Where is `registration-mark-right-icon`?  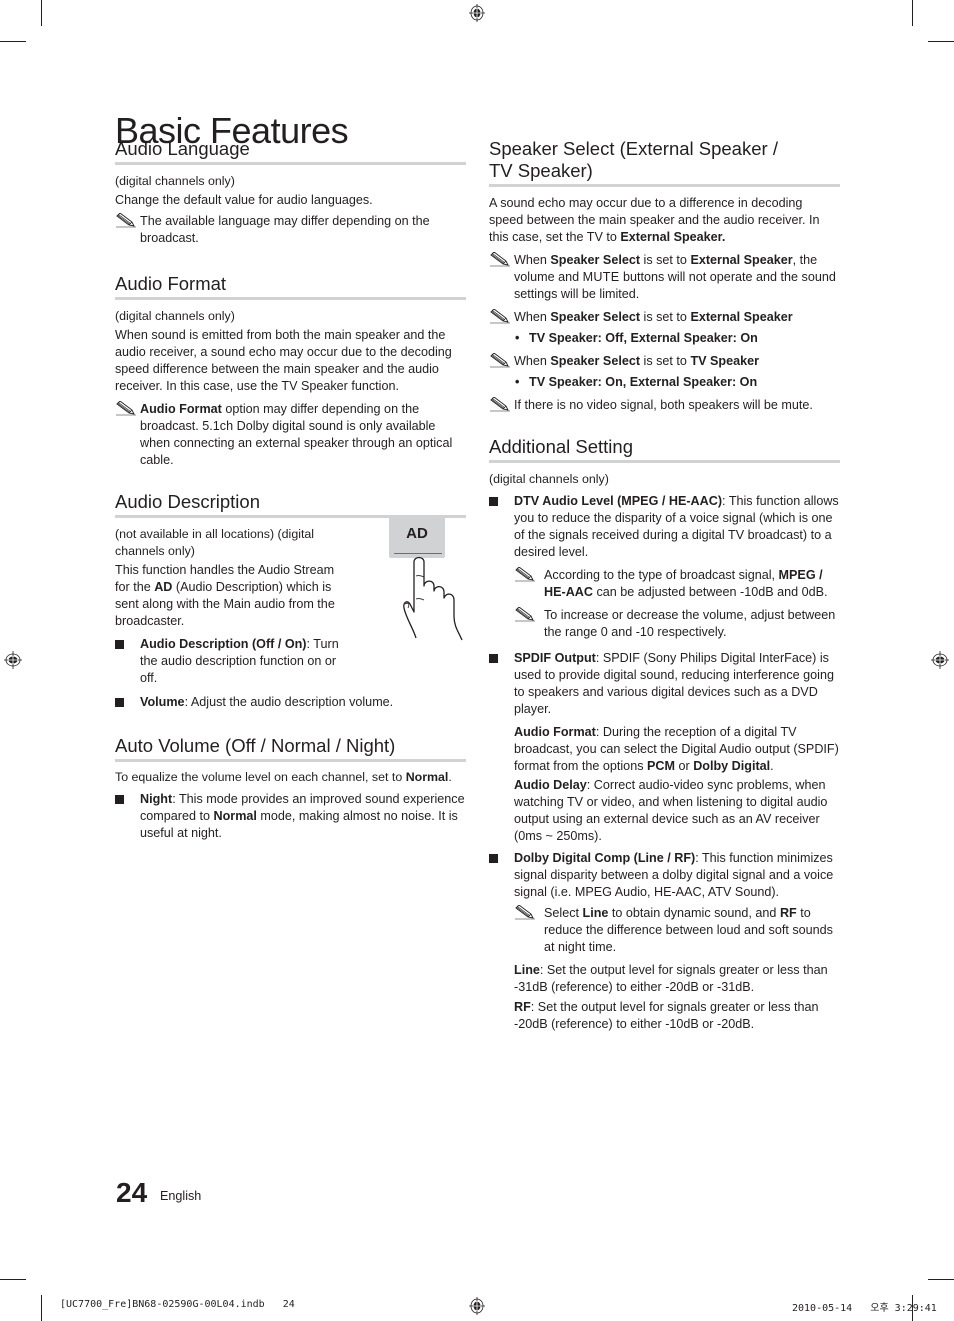
registration-mark-right-icon is located at coordinates (940, 660).